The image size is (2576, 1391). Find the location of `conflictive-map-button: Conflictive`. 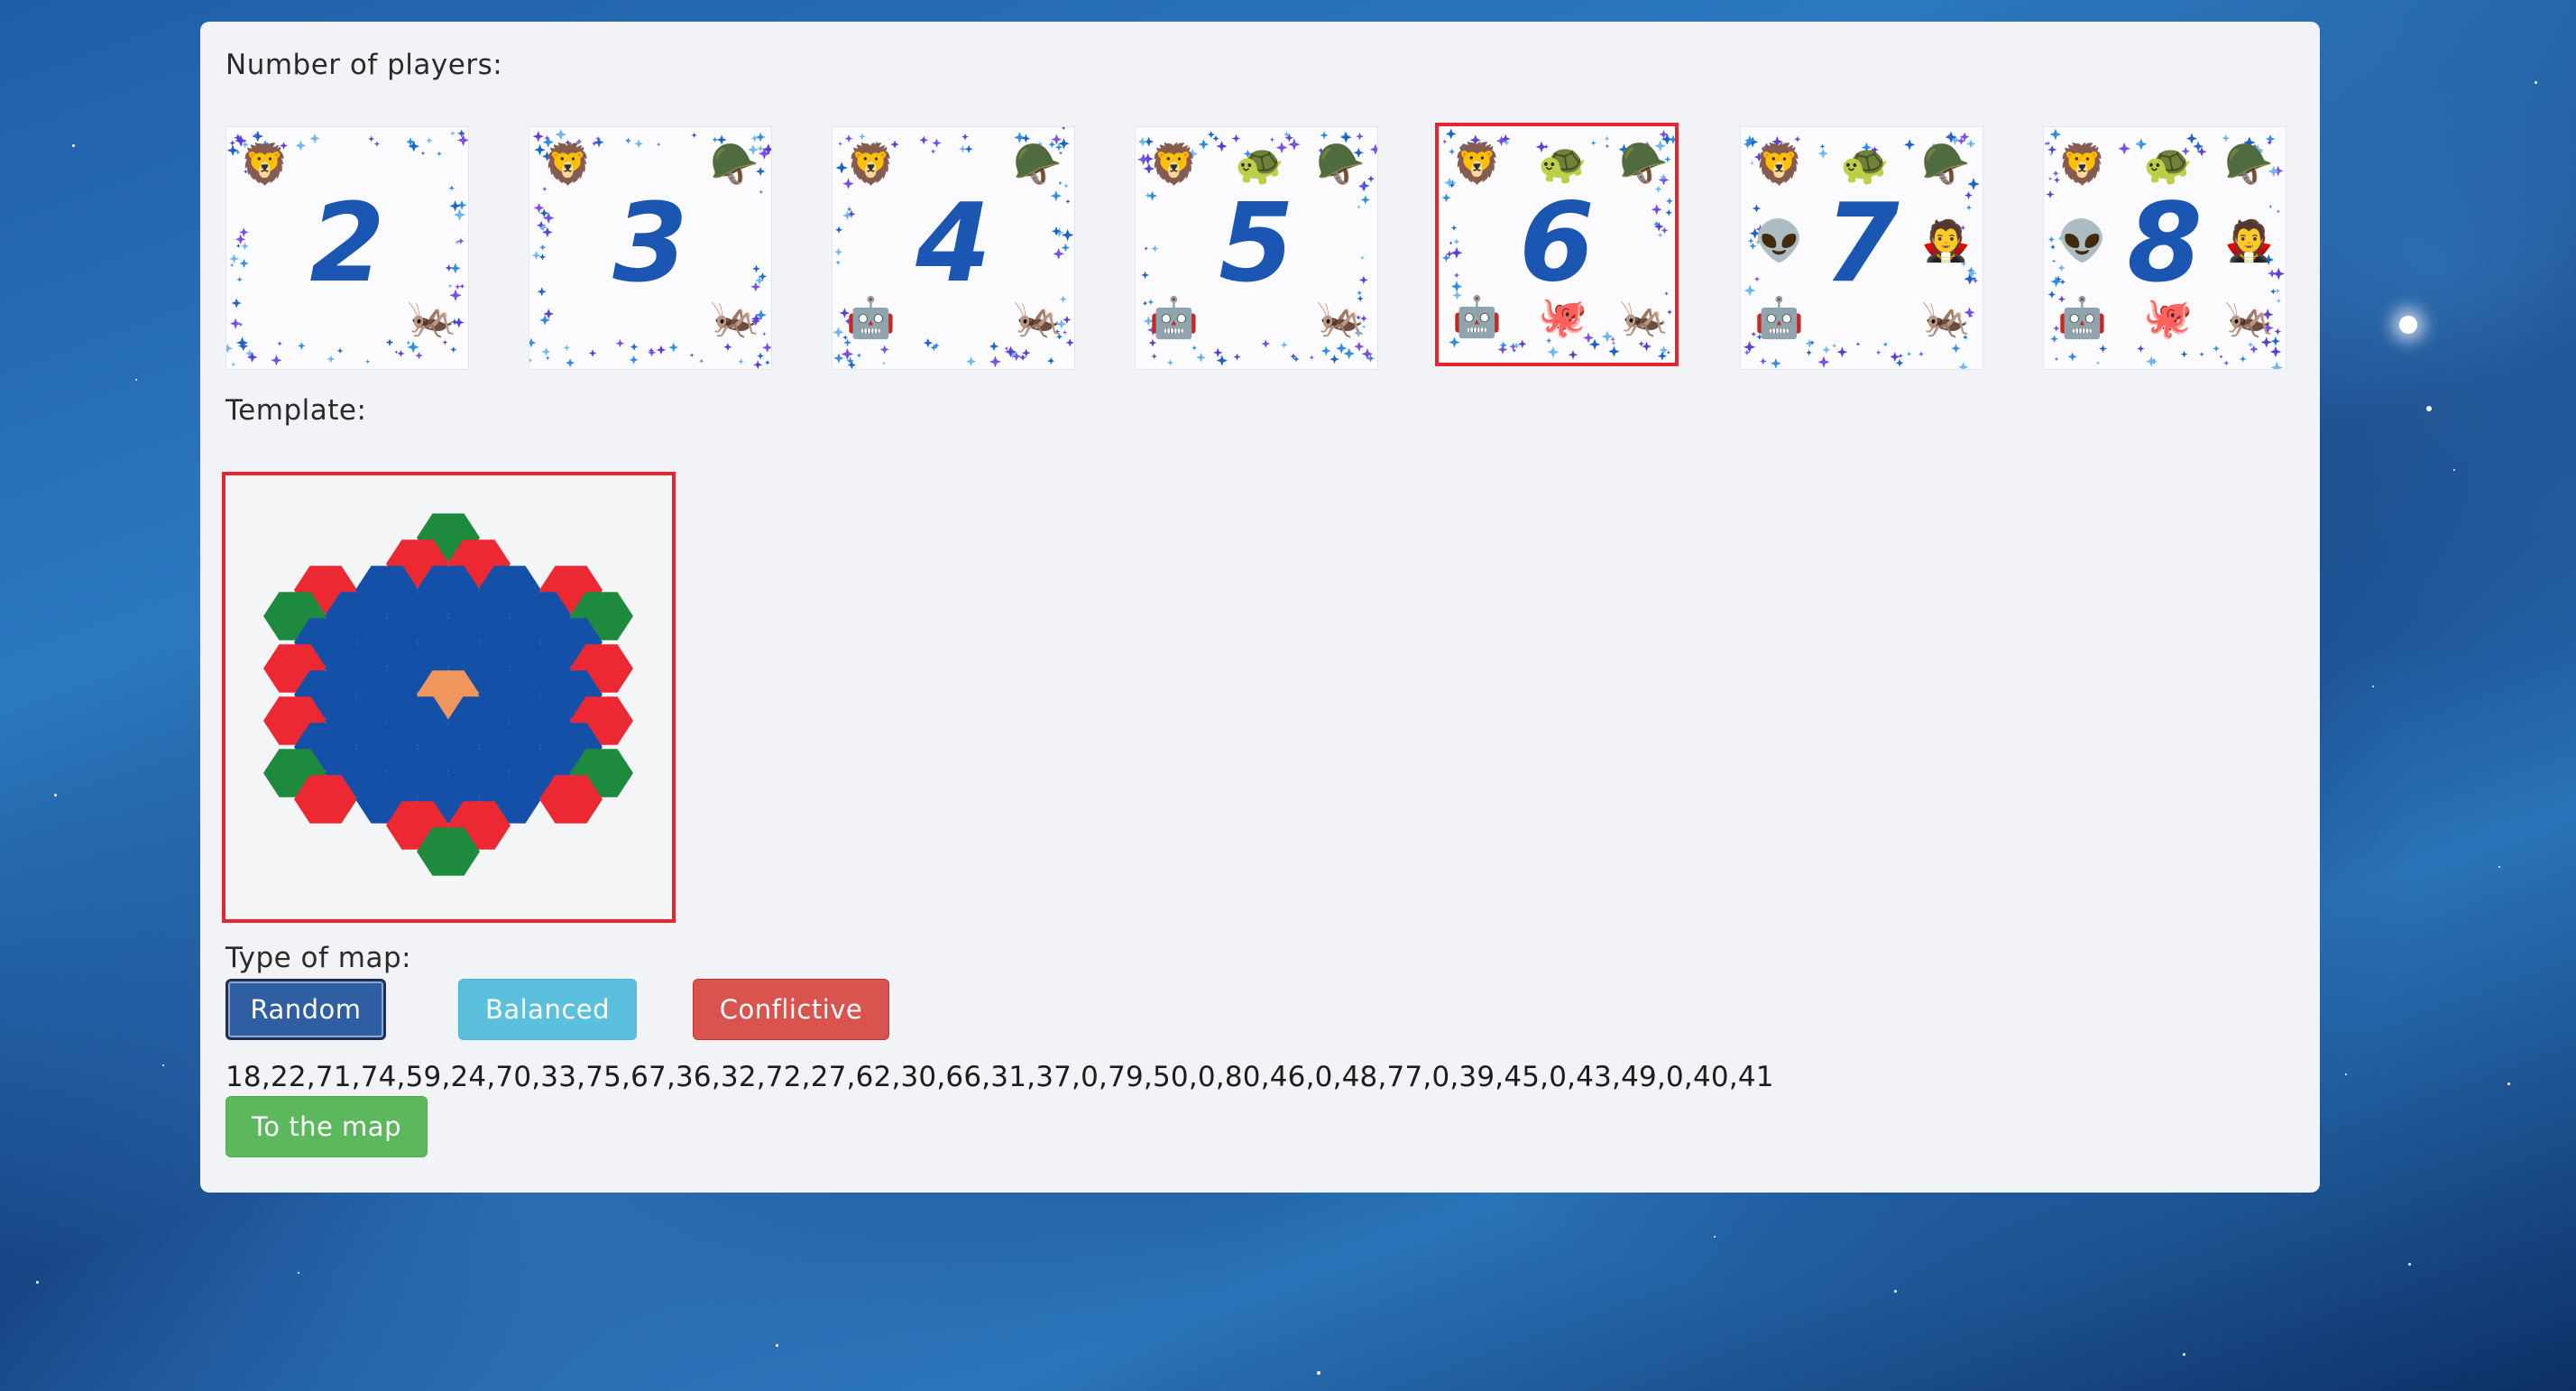

conflictive-map-button: Conflictive is located at coordinates (791, 1010).